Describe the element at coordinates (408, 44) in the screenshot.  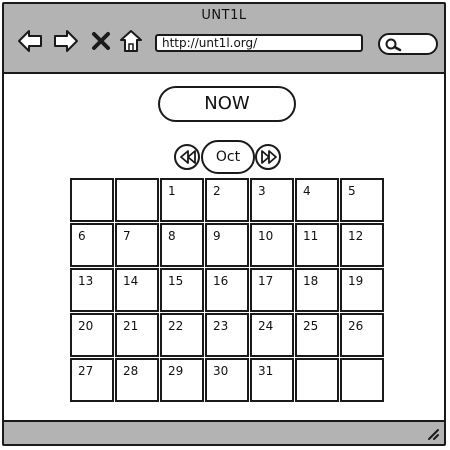
I see `search-field` at that location.